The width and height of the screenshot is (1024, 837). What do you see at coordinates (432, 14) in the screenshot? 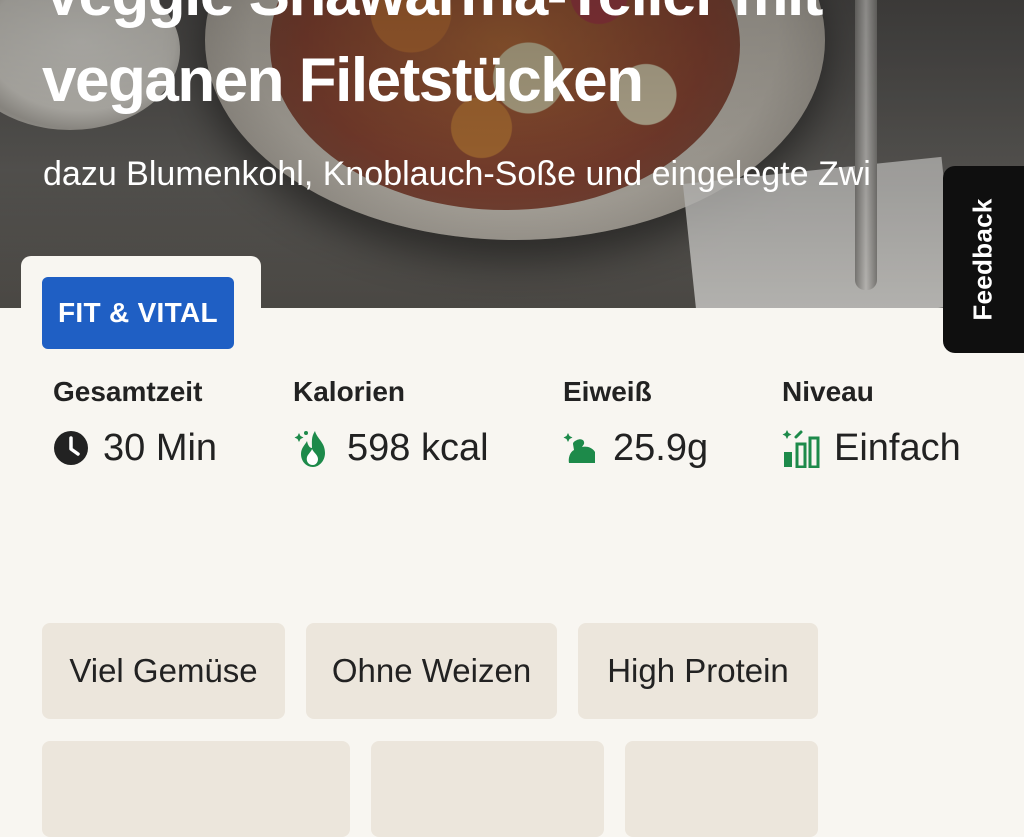
I see `recipe-title-line1: Veggie Shawarma-Teller mit` at bounding box center [432, 14].